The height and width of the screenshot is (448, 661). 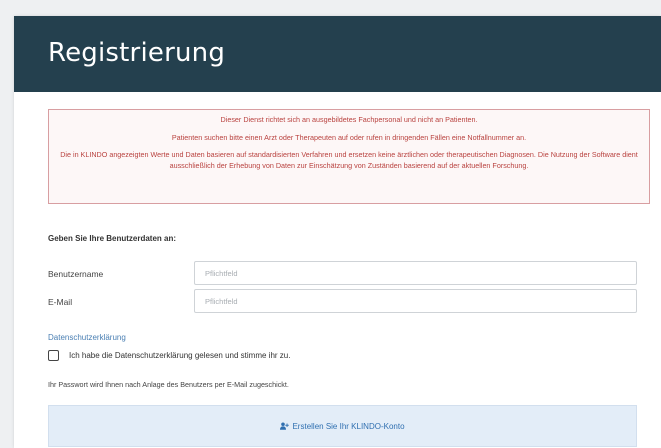 I want to click on privacy-policy-link: Datenschutzerklärung, so click(x=87, y=337).